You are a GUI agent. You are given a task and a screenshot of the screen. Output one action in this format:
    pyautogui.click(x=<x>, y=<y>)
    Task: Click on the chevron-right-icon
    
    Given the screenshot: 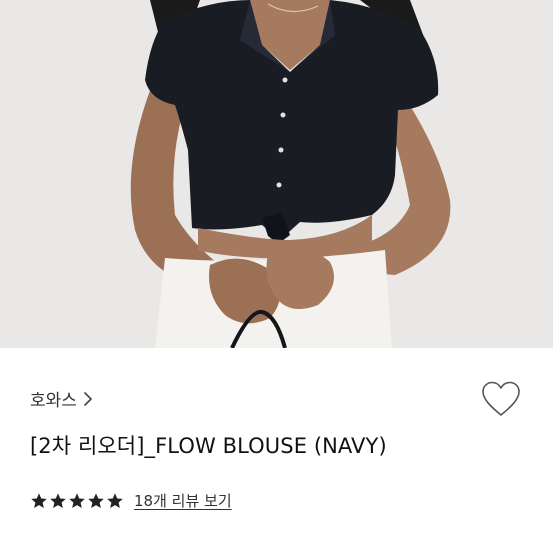 What is the action you would take?
    pyautogui.click(x=88, y=398)
    